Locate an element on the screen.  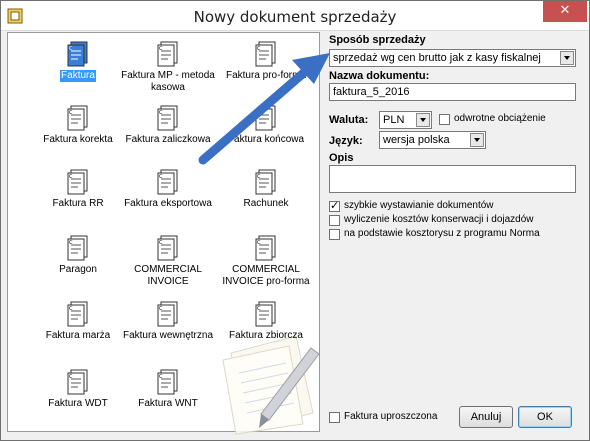
document-type-item: C Faktura WNT is located at coordinates (168, 389).